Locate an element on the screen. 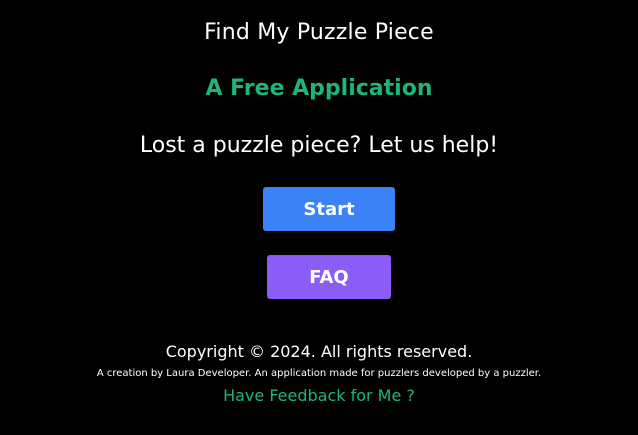 Image resolution: width=638 pixels, height=435 pixels. faq-button: FAQ is located at coordinates (329, 277).